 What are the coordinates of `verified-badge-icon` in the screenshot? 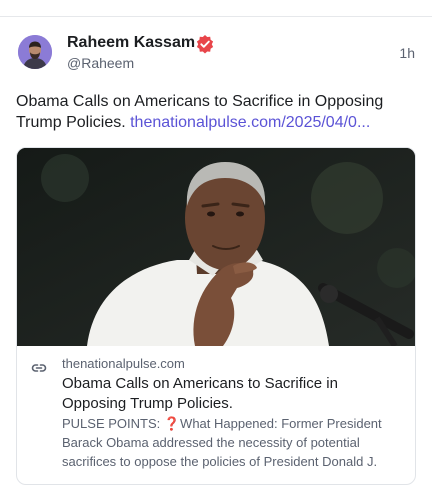 It's located at (205, 44).